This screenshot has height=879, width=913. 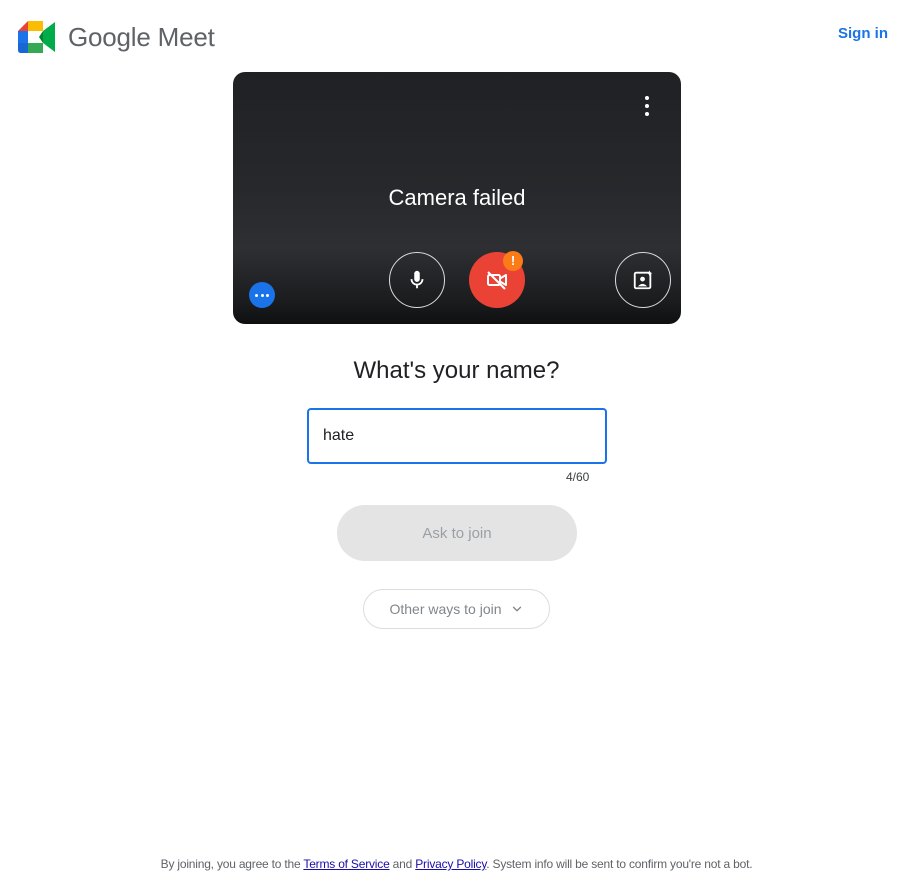 I want to click on name-input, so click(x=457, y=436).